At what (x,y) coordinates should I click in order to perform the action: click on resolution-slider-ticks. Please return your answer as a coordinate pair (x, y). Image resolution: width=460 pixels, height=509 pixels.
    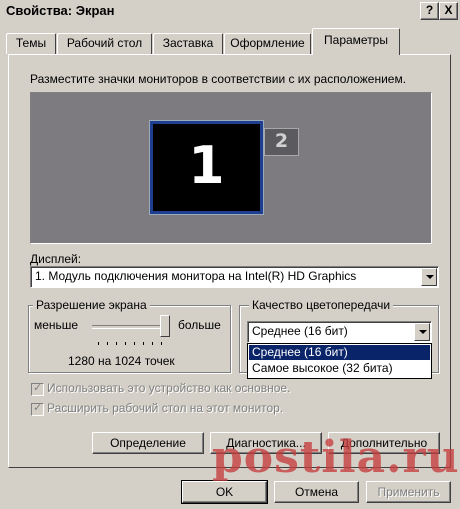
    Looking at the image, I should click on (133, 343).